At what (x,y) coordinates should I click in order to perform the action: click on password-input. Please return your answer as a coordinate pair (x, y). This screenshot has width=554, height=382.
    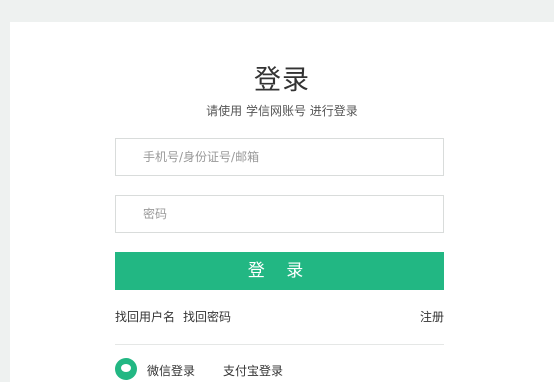
    Looking at the image, I should click on (279, 214).